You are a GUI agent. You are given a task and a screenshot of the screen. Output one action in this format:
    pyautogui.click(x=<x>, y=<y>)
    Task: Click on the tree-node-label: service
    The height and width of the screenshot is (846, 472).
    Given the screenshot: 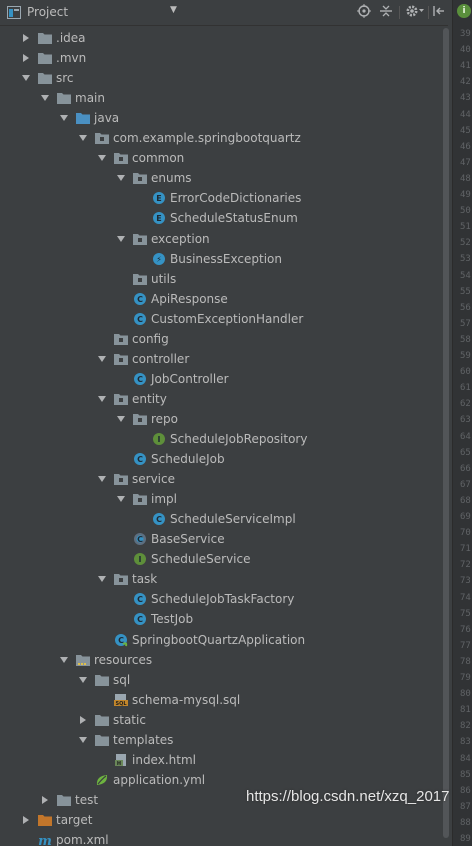 What is the action you would take?
    pyautogui.click(x=153, y=479)
    